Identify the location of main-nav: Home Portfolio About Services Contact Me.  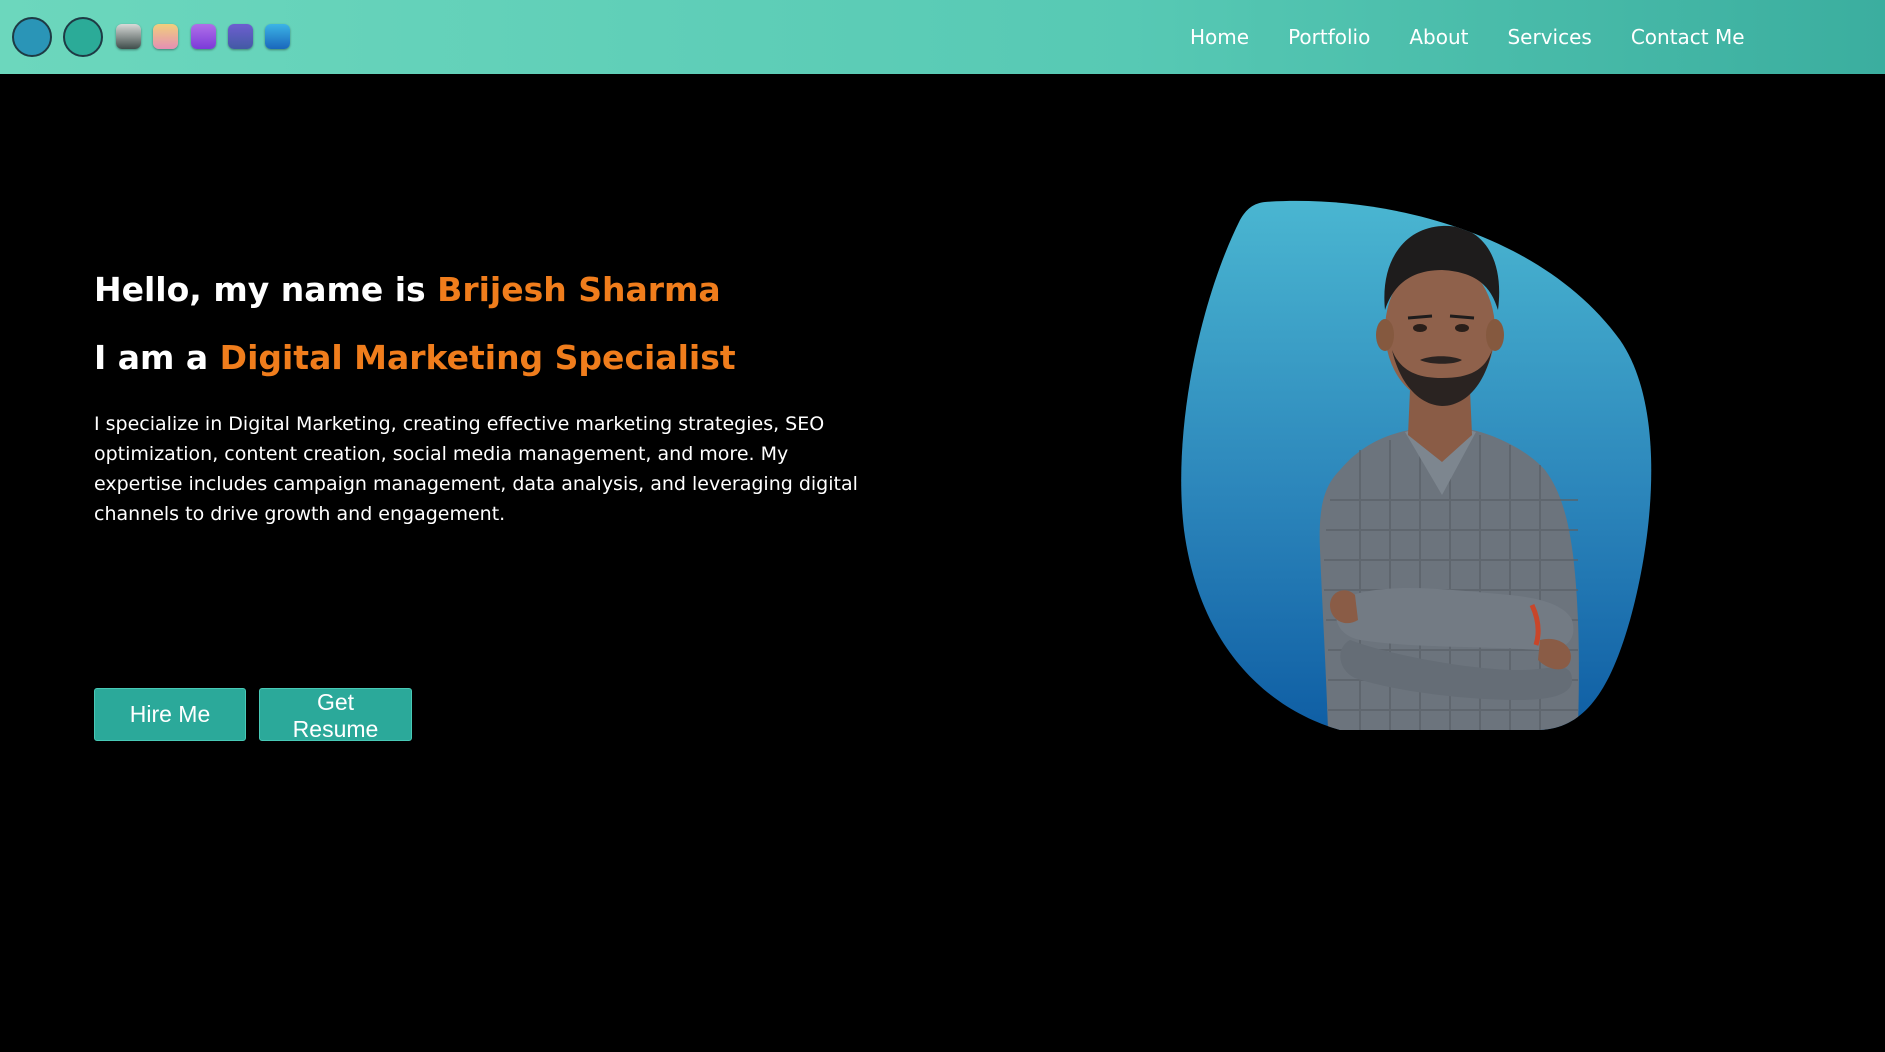
(1487, 37).